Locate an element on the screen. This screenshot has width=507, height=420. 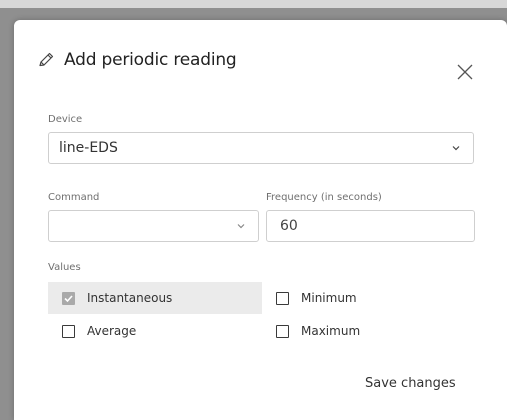
instantaneous-checkbox-row: Instantaneous is located at coordinates (155, 298).